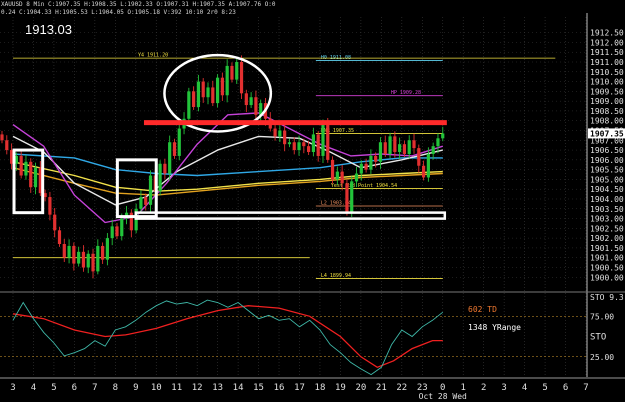  Describe the element at coordinates (607, 277) in the screenshot. I see `y-tick-label: 1900.00` at that location.